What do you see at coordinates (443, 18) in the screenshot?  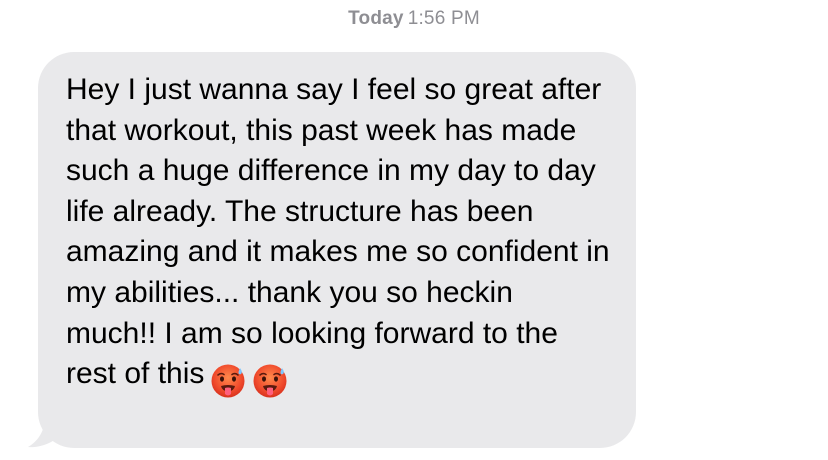 I see `timestamp-time: 1:56 PM` at bounding box center [443, 18].